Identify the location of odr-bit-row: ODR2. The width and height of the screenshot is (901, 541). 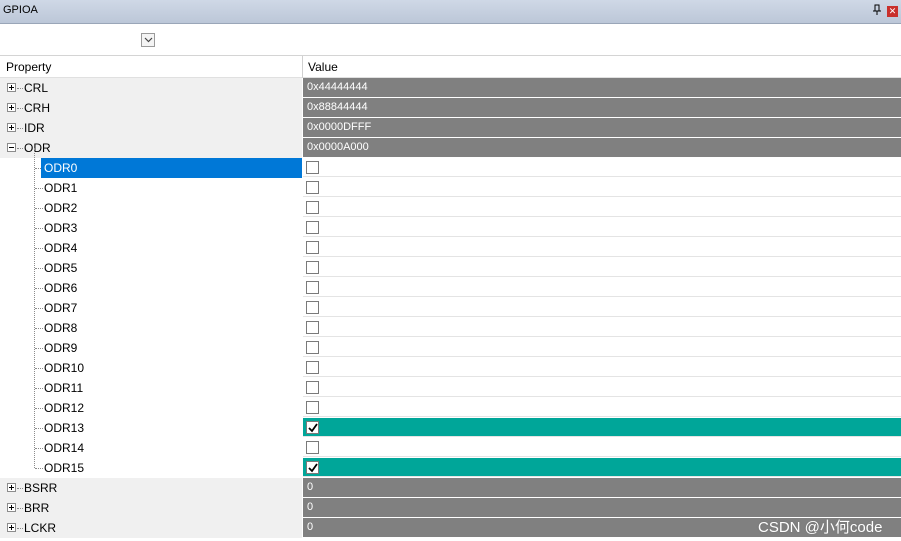
(450, 208).